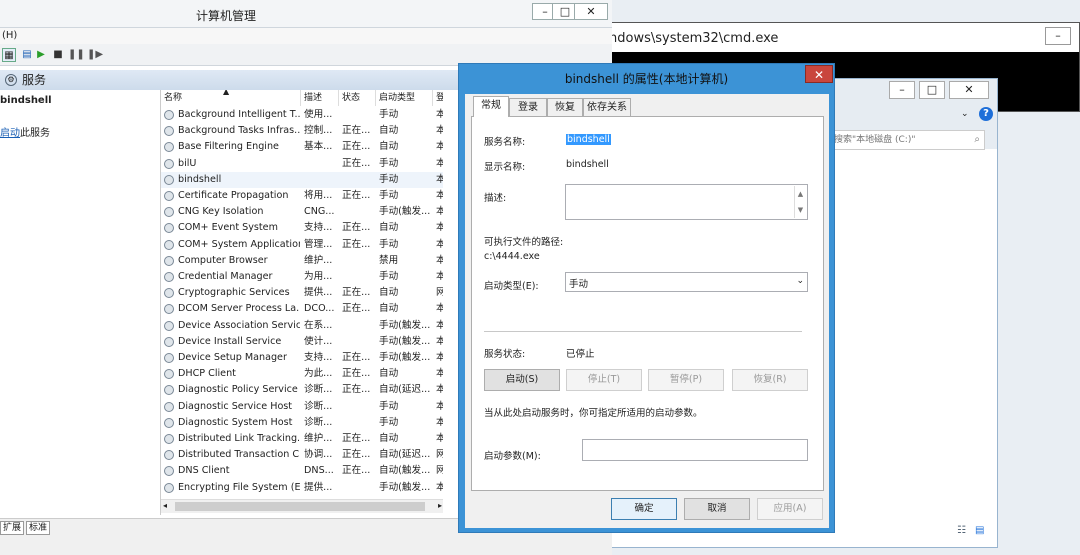  What do you see at coordinates (932, 90) in the screenshot?
I see `explorer-maximize-button: □` at bounding box center [932, 90].